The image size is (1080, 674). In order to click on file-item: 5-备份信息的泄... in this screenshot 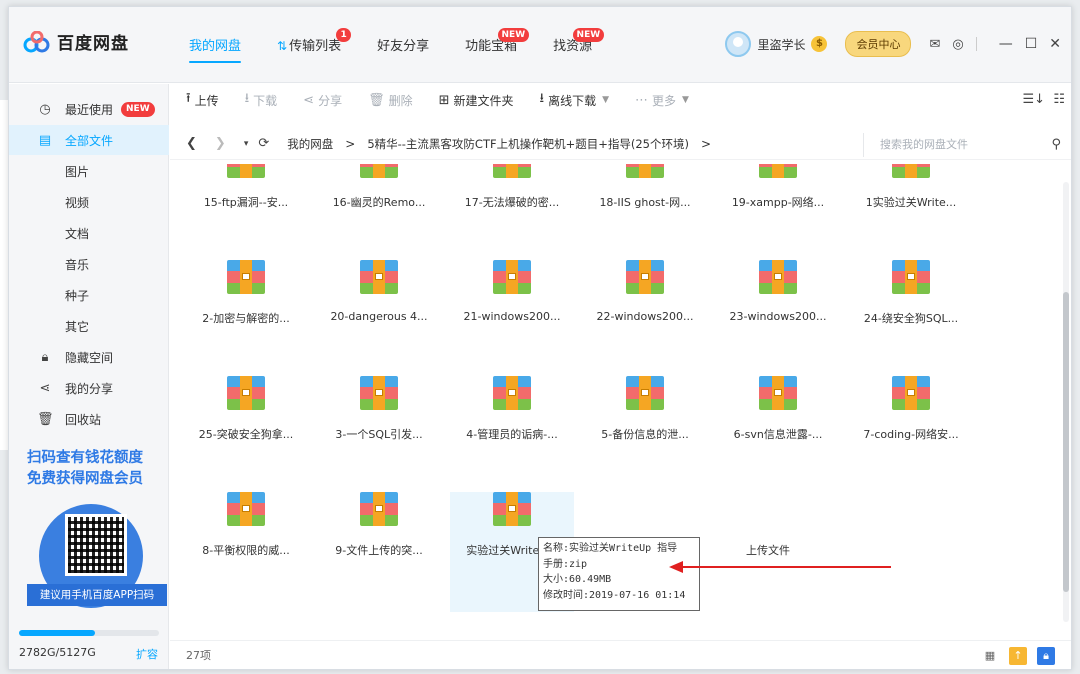, I will do `click(645, 436)`.